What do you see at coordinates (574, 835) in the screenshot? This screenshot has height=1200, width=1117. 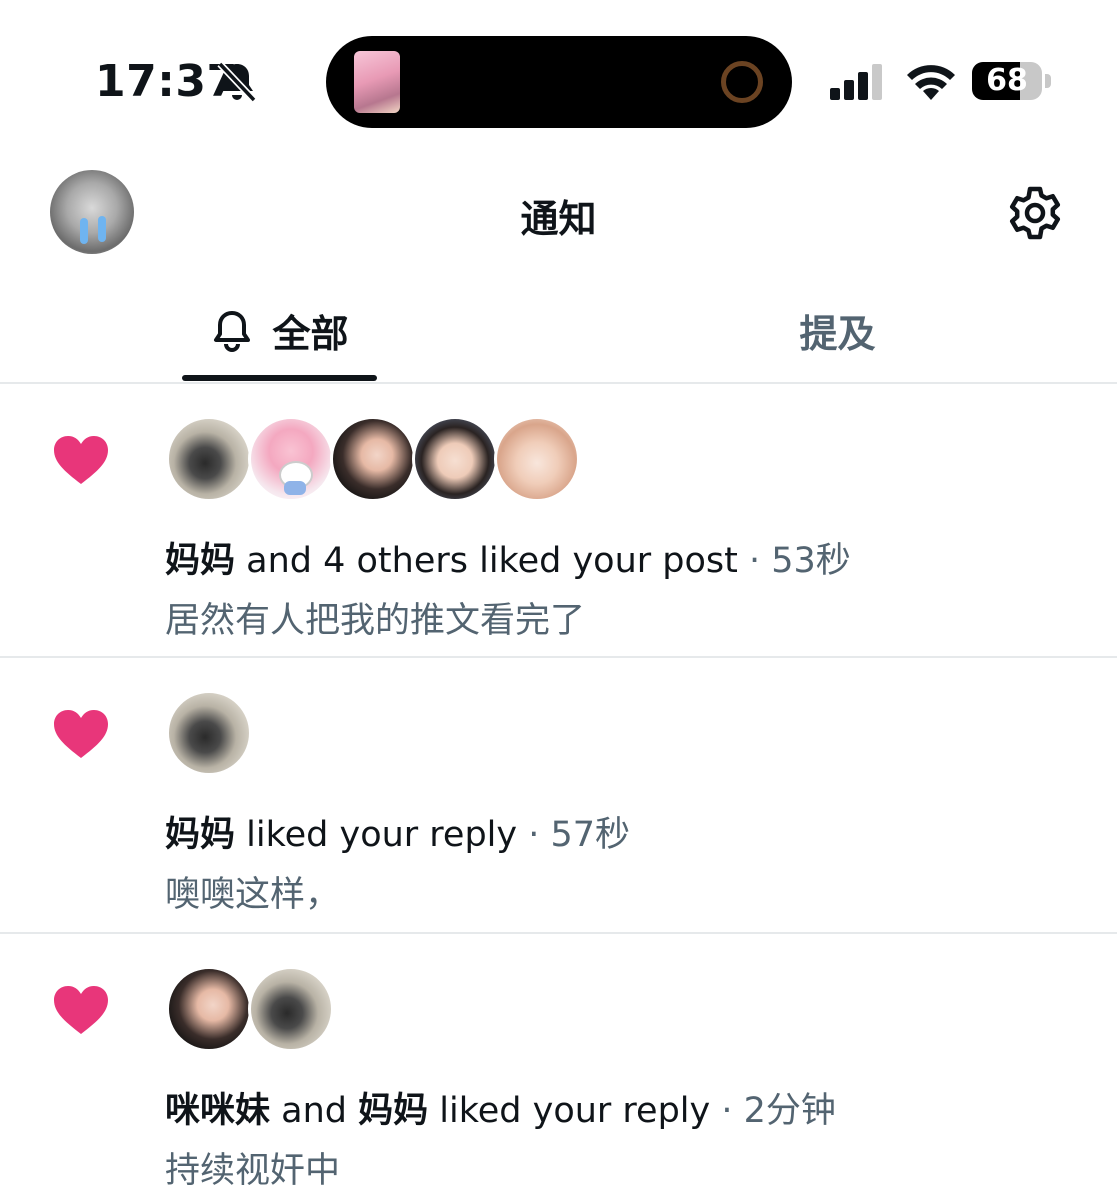 I see `notification-time: · 57秒` at bounding box center [574, 835].